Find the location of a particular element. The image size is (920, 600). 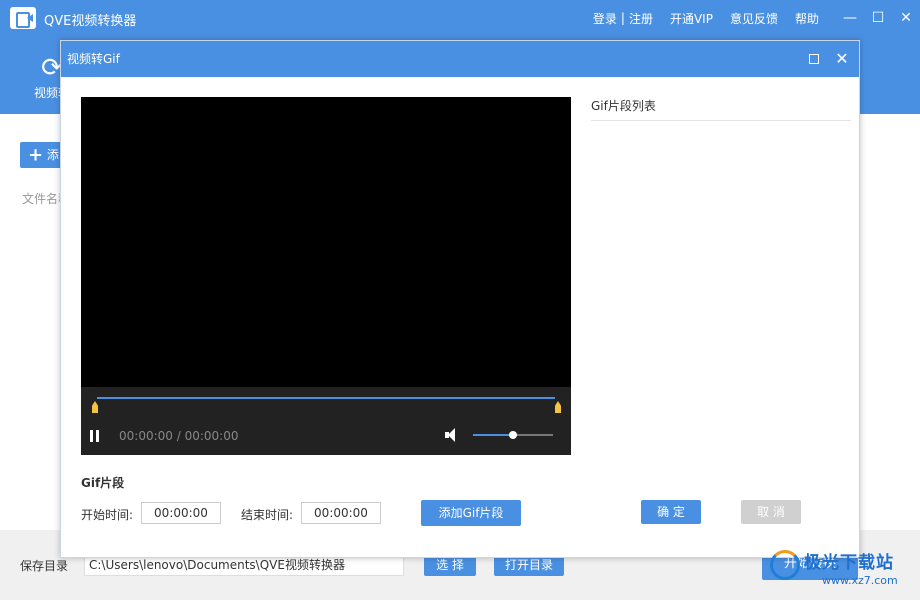

vip-link: 开通VIP is located at coordinates (691, 18).